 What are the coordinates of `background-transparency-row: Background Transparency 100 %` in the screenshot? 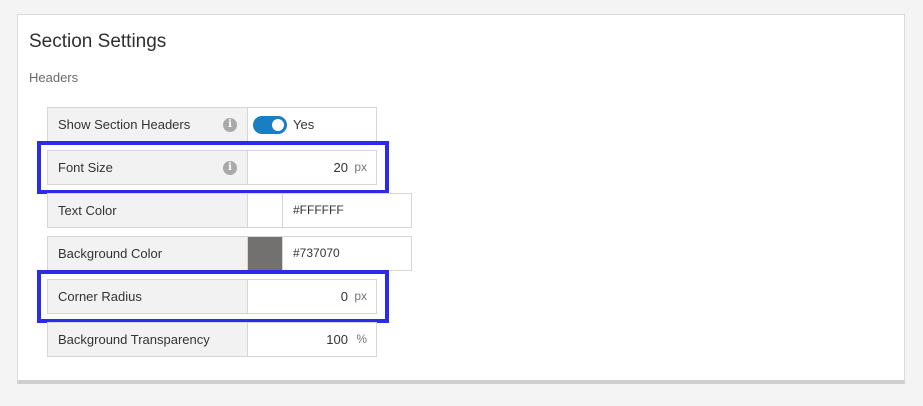 It's located at (212, 339).